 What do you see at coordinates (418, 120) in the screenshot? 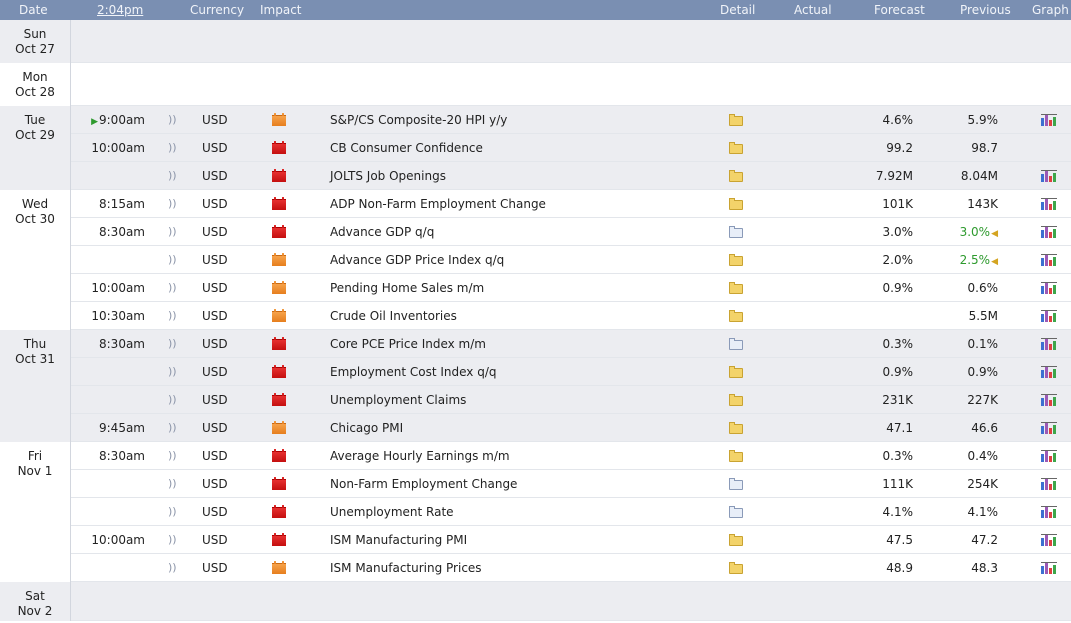
I see `event-name: S&P/CS Composite-20 HPI y/y` at bounding box center [418, 120].